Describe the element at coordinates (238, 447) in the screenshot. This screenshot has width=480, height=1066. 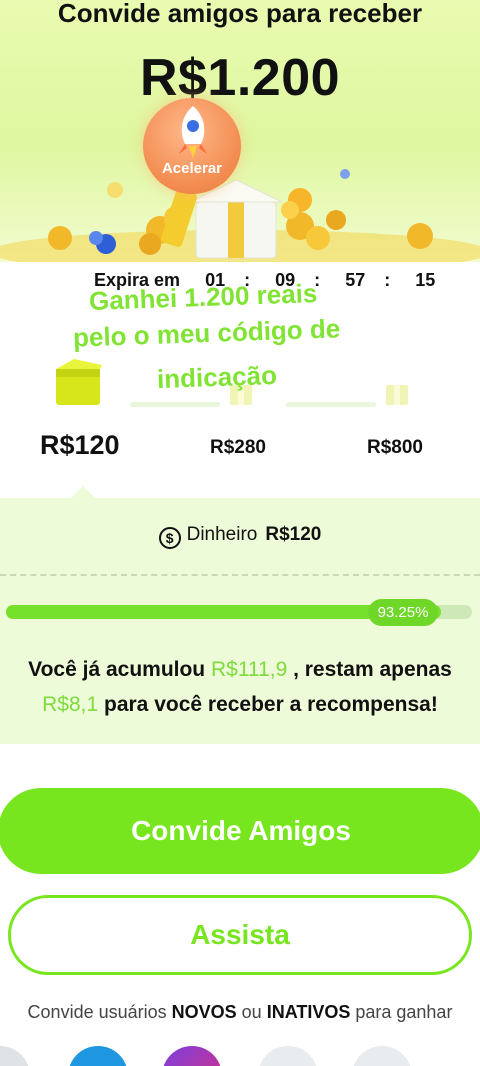
I see `milestone-label: R$280` at that location.